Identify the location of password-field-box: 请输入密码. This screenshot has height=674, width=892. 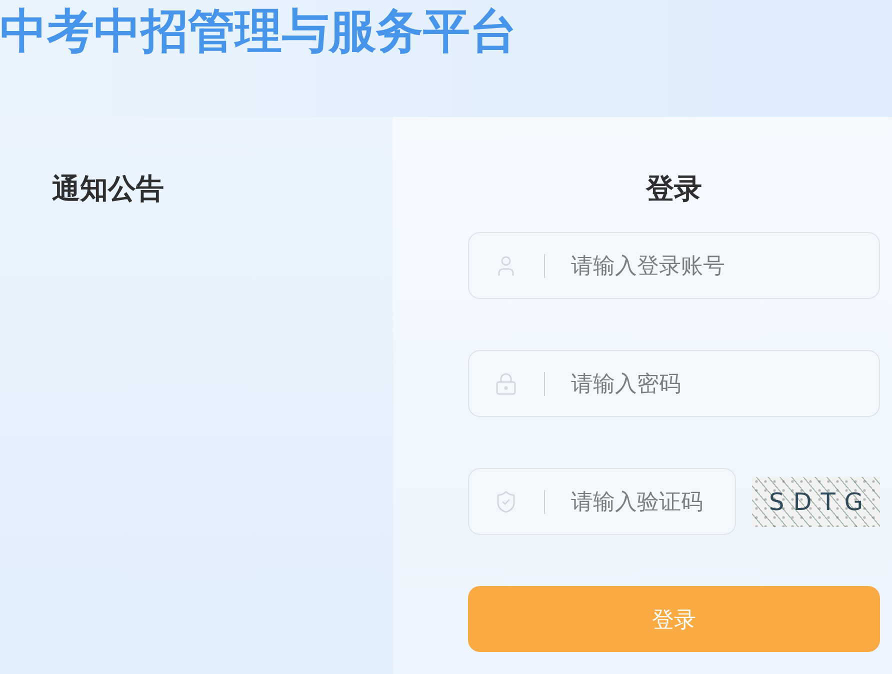
(674, 383).